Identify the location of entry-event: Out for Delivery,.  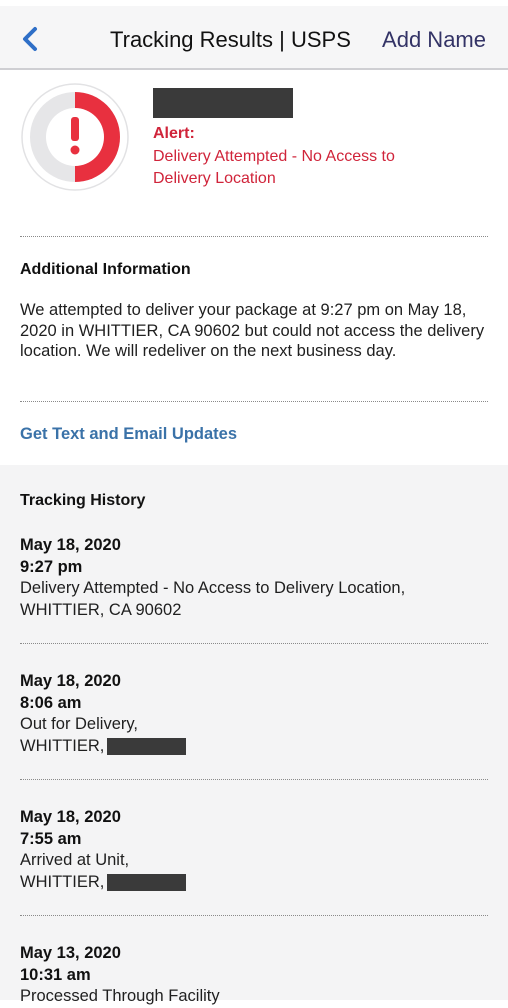
(79, 724).